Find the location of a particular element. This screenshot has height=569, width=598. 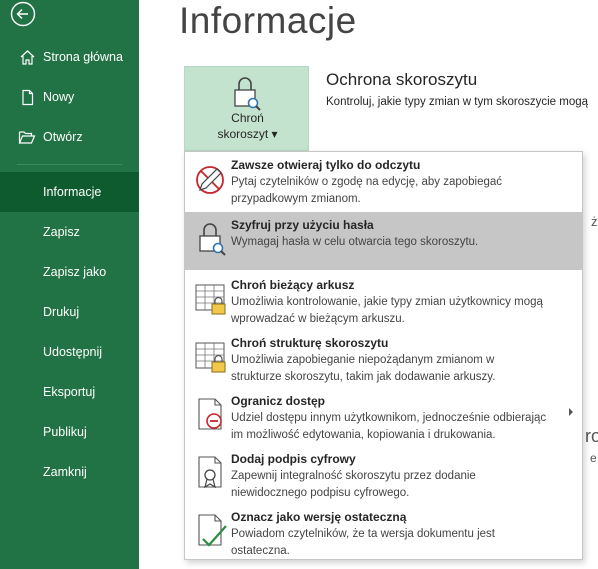

back-button is located at coordinates (23, 14).